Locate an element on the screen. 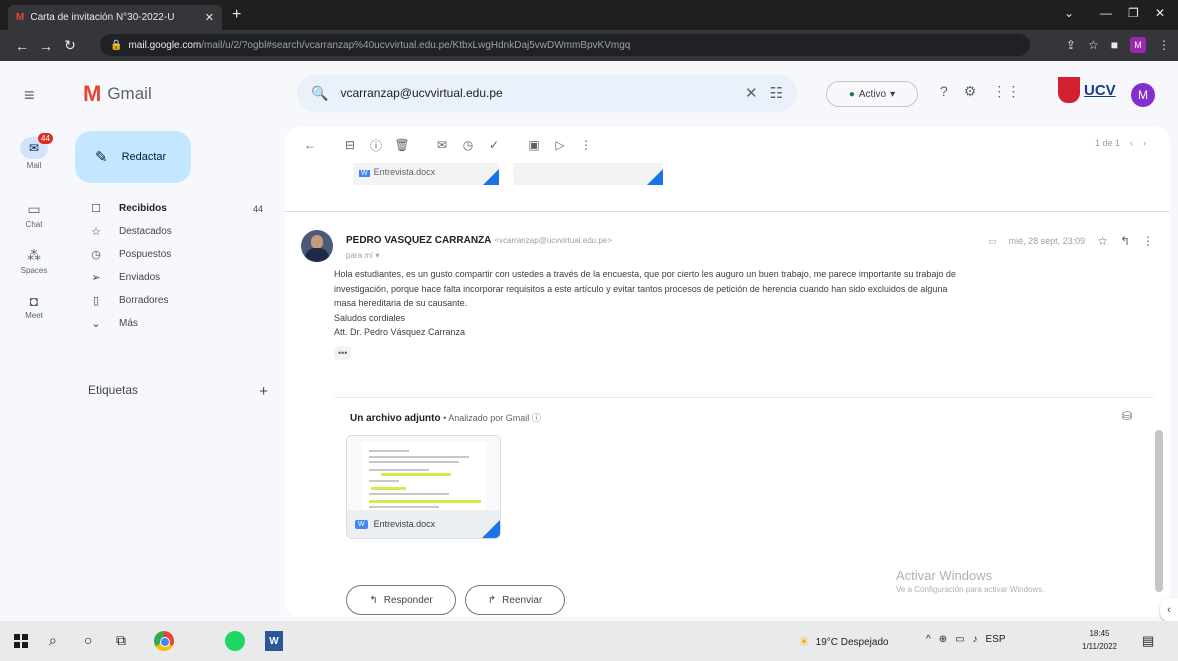 The image size is (1178, 661). notifications-icon: ▤ is located at coordinates (1148, 641).